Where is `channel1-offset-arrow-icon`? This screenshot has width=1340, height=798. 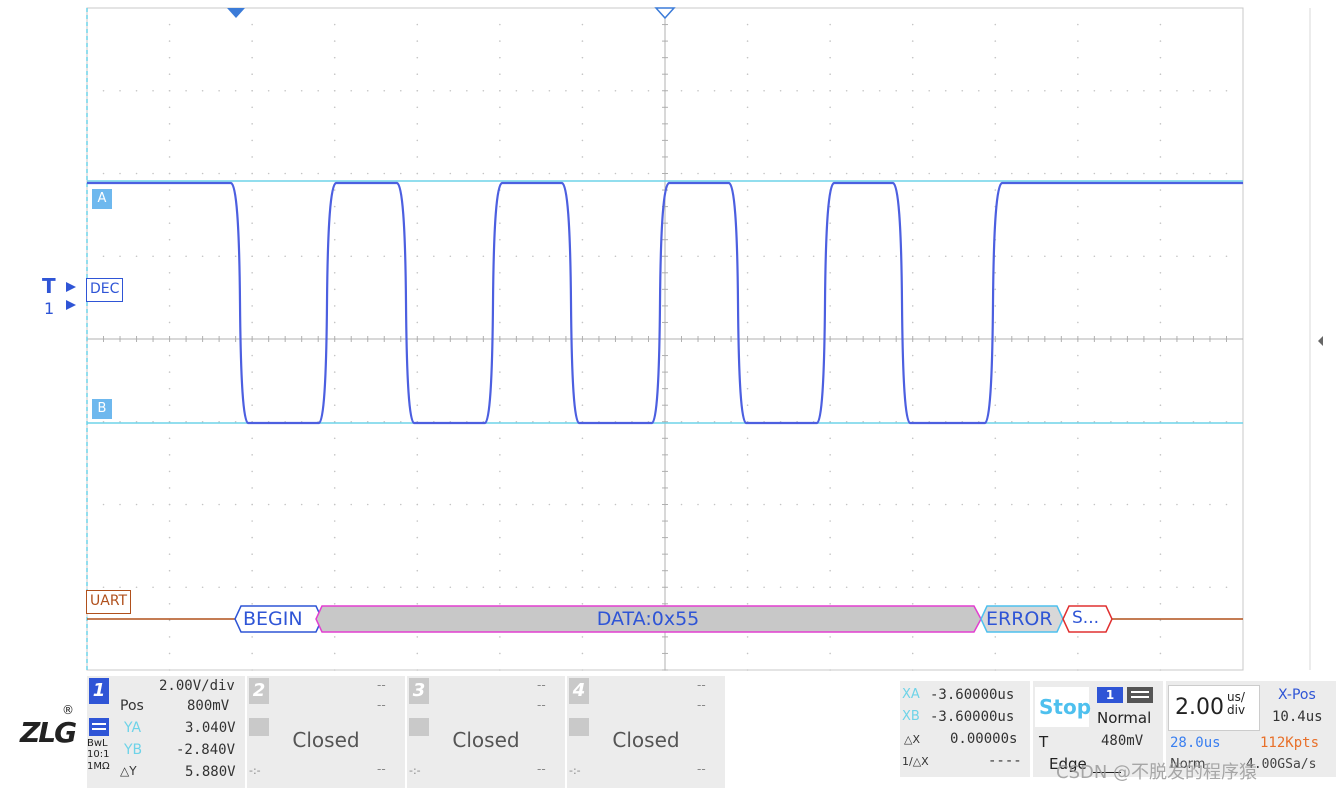 channel1-offset-arrow-icon is located at coordinates (71, 305).